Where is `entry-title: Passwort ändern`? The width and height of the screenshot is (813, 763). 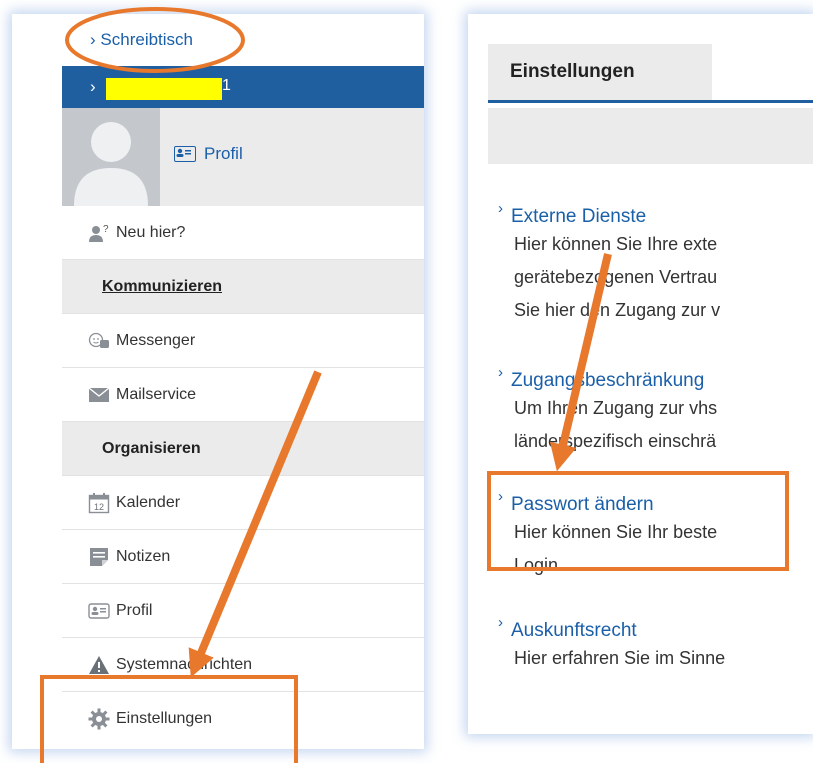 entry-title: Passwort ändern is located at coordinates (582, 504).